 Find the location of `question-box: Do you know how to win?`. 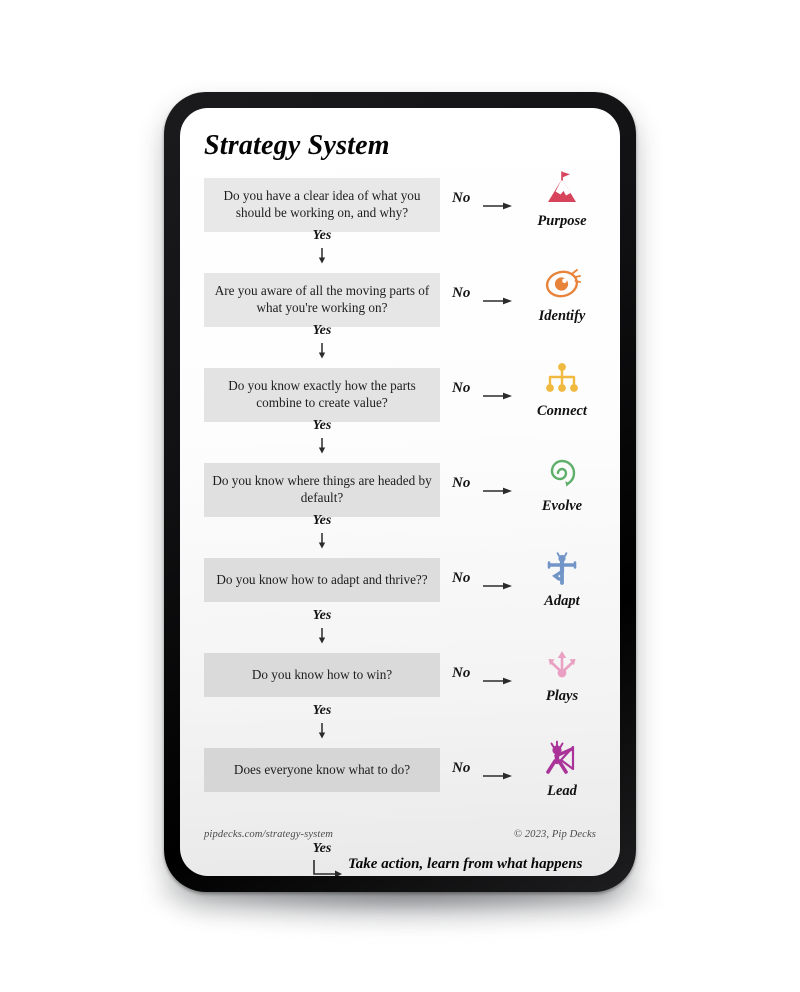

question-box: Do you know how to win? is located at coordinates (322, 675).